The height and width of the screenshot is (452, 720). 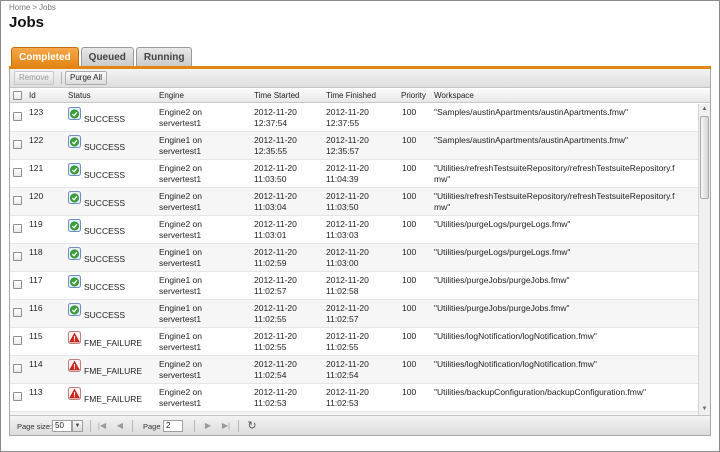 I want to click on column-header-time-finished: Time Finished, so click(x=351, y=95).